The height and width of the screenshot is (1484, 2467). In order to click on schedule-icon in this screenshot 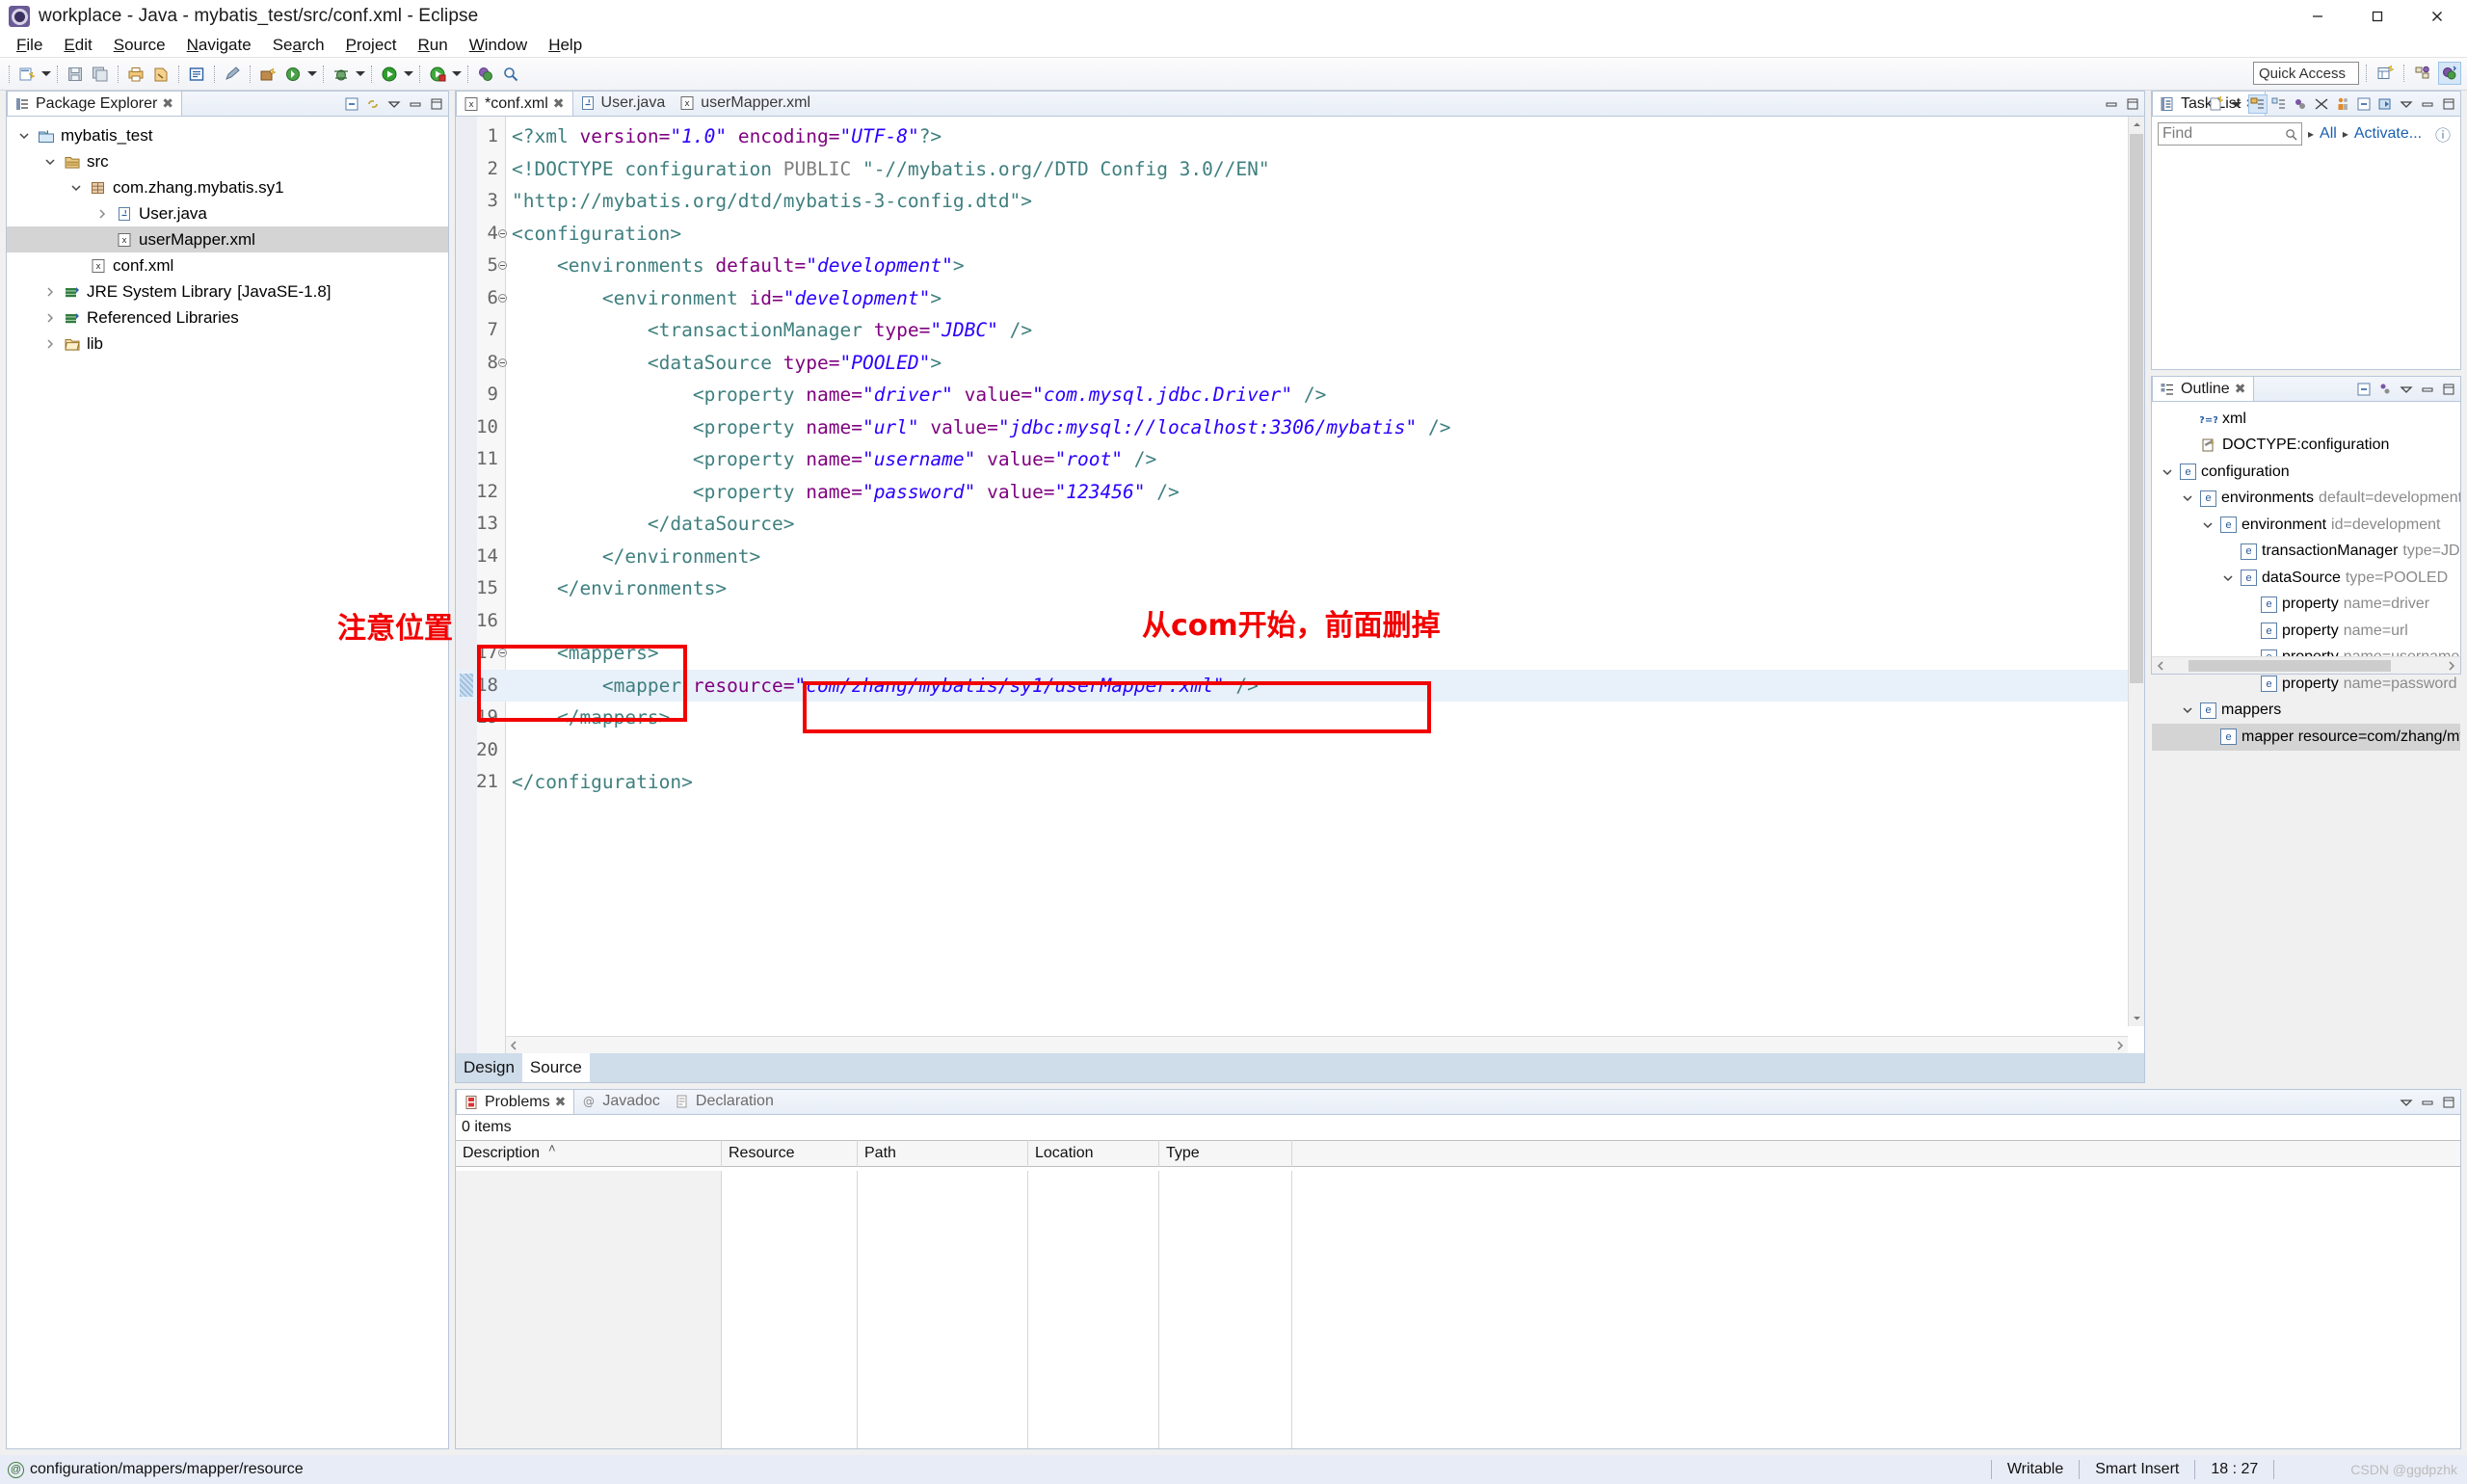, I will do `click(2279, 104)`.